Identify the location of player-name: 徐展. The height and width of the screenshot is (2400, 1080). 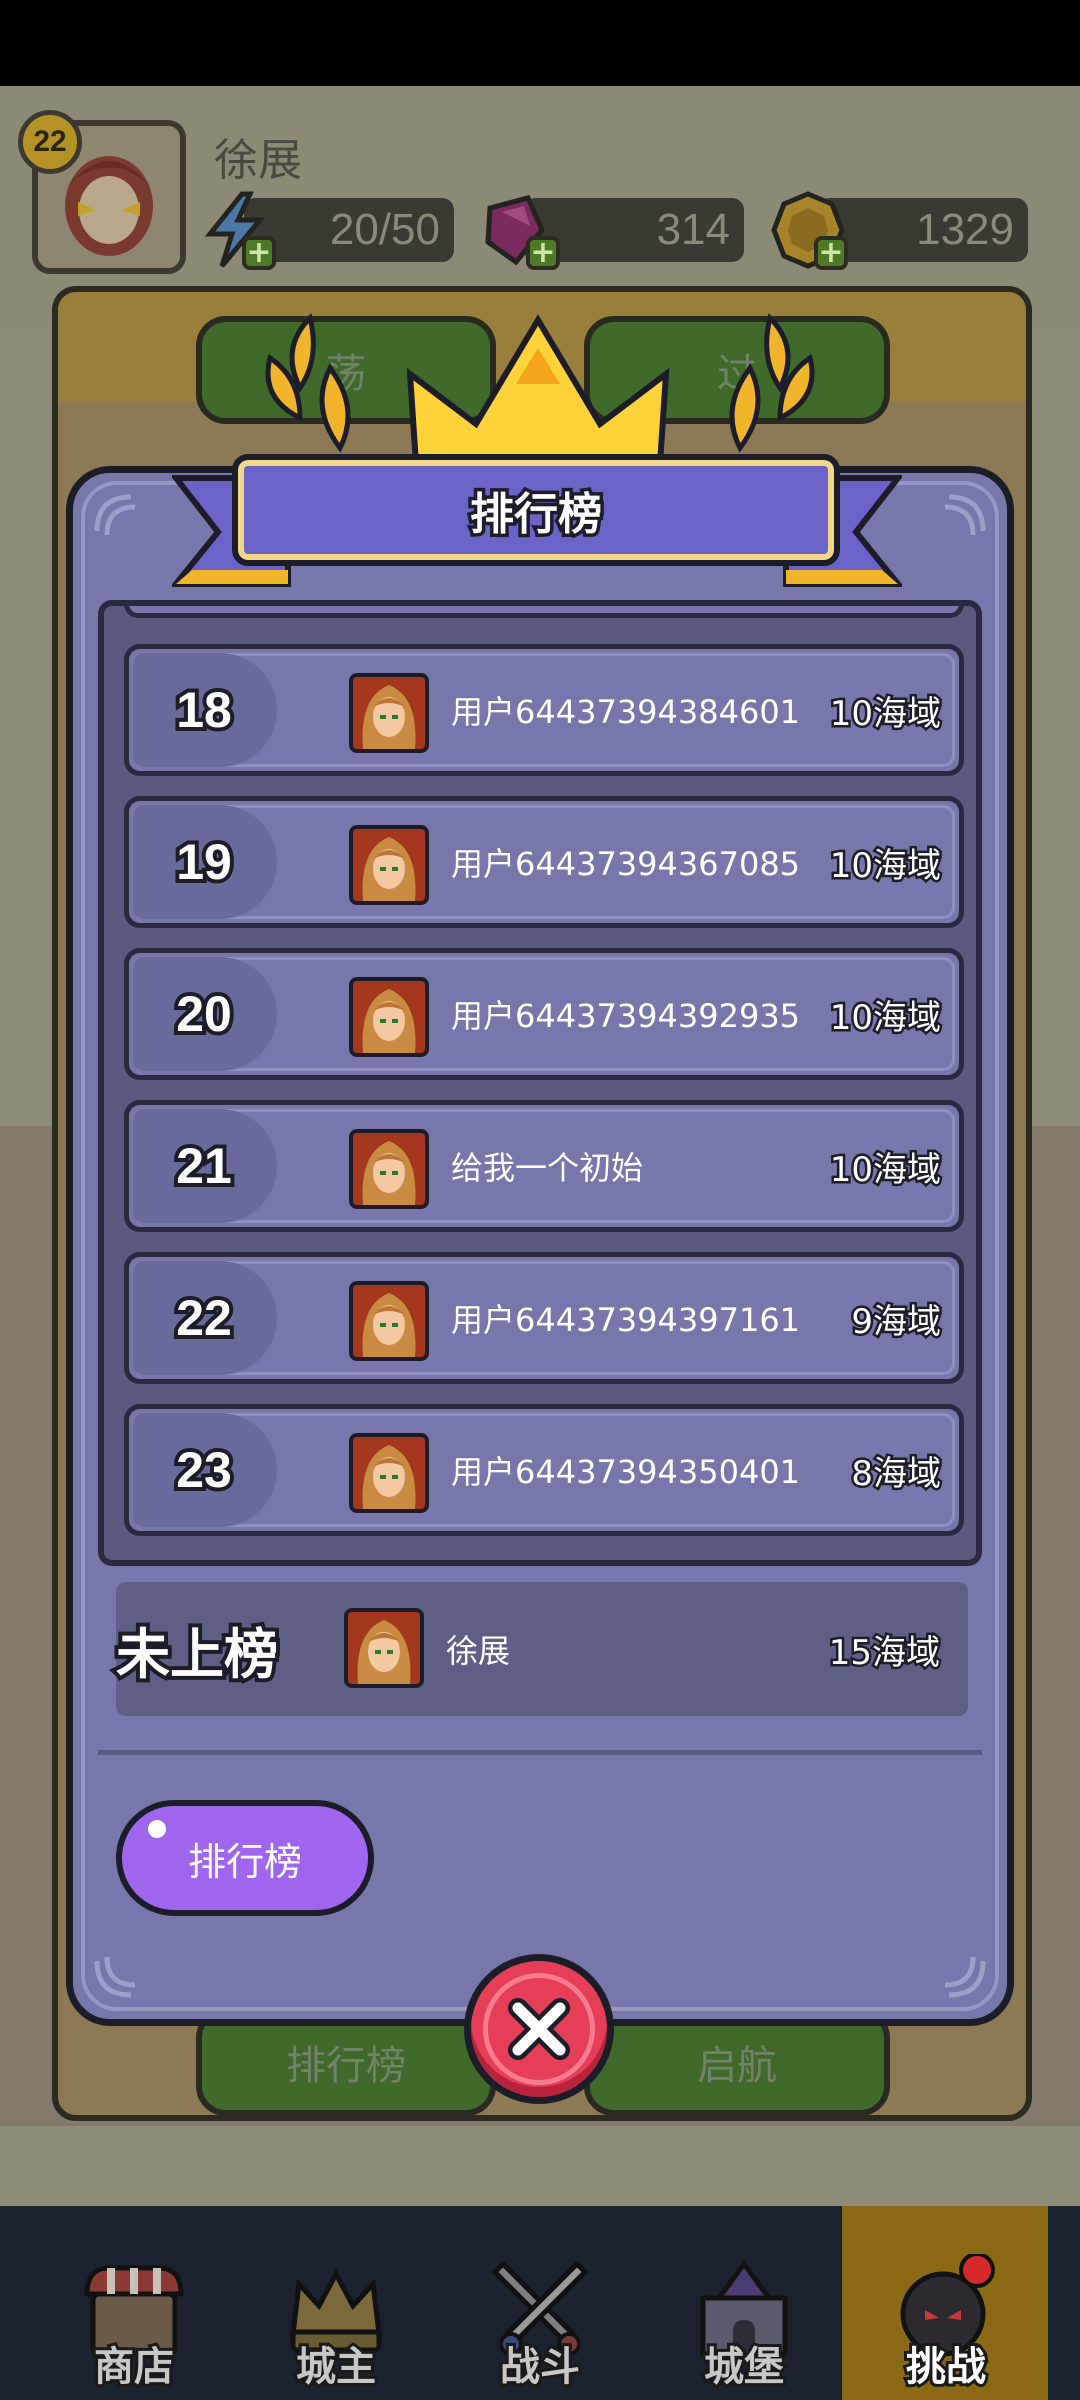
(258, 160).